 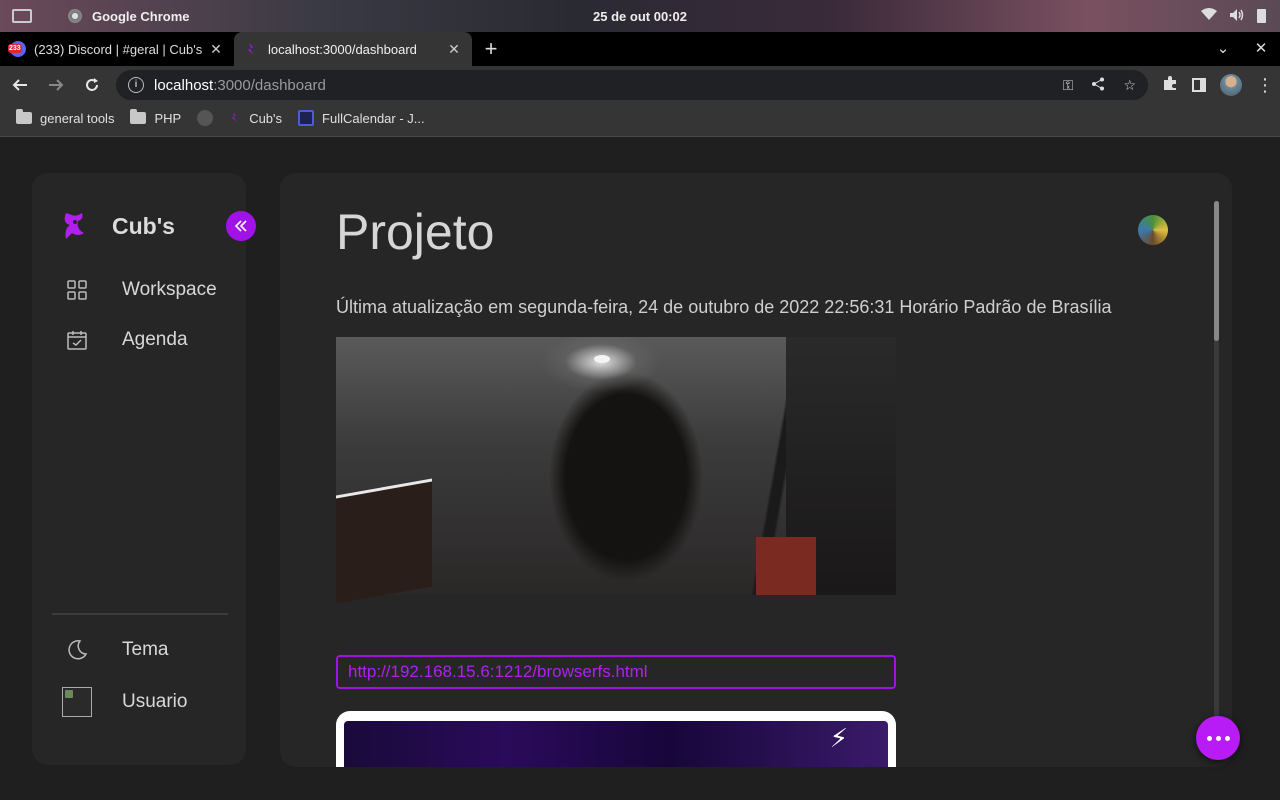 I want to click on clock: 25 de out 00:02, so click(x=640, y=16).